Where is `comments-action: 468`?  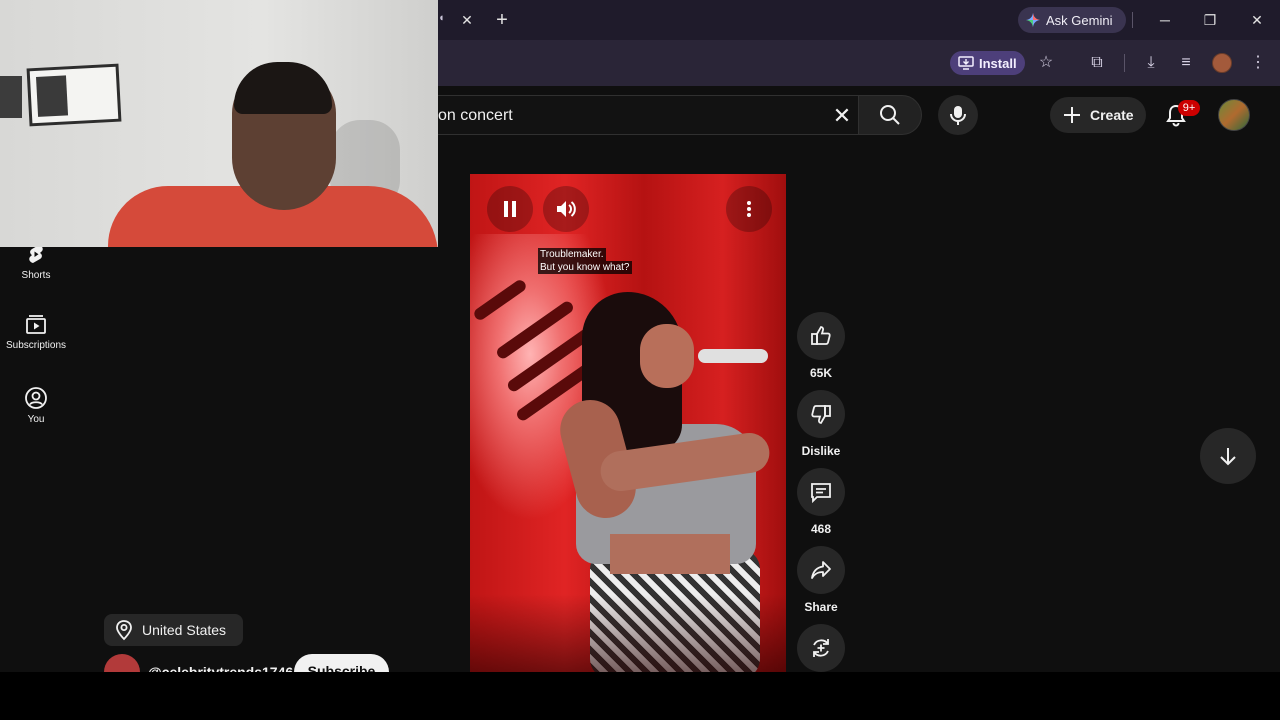 comments-action: 468 is located at coordinates (821, 502).